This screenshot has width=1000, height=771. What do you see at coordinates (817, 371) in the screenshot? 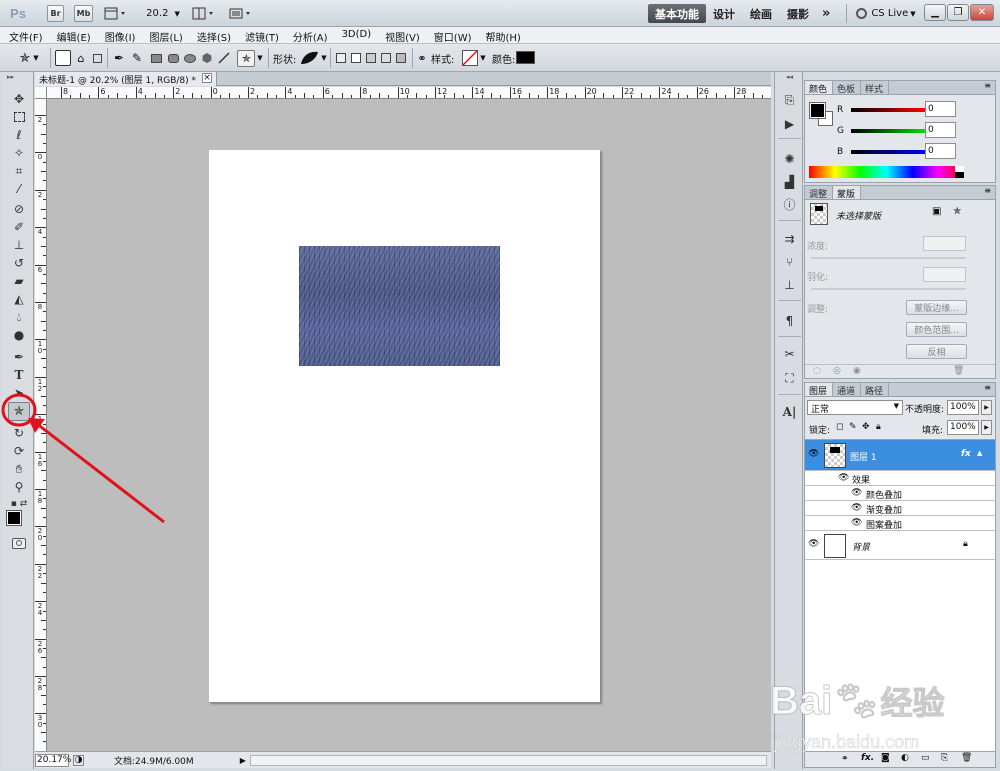
I see `load-selection-icon: ◌` at bounding box center [817, 371].